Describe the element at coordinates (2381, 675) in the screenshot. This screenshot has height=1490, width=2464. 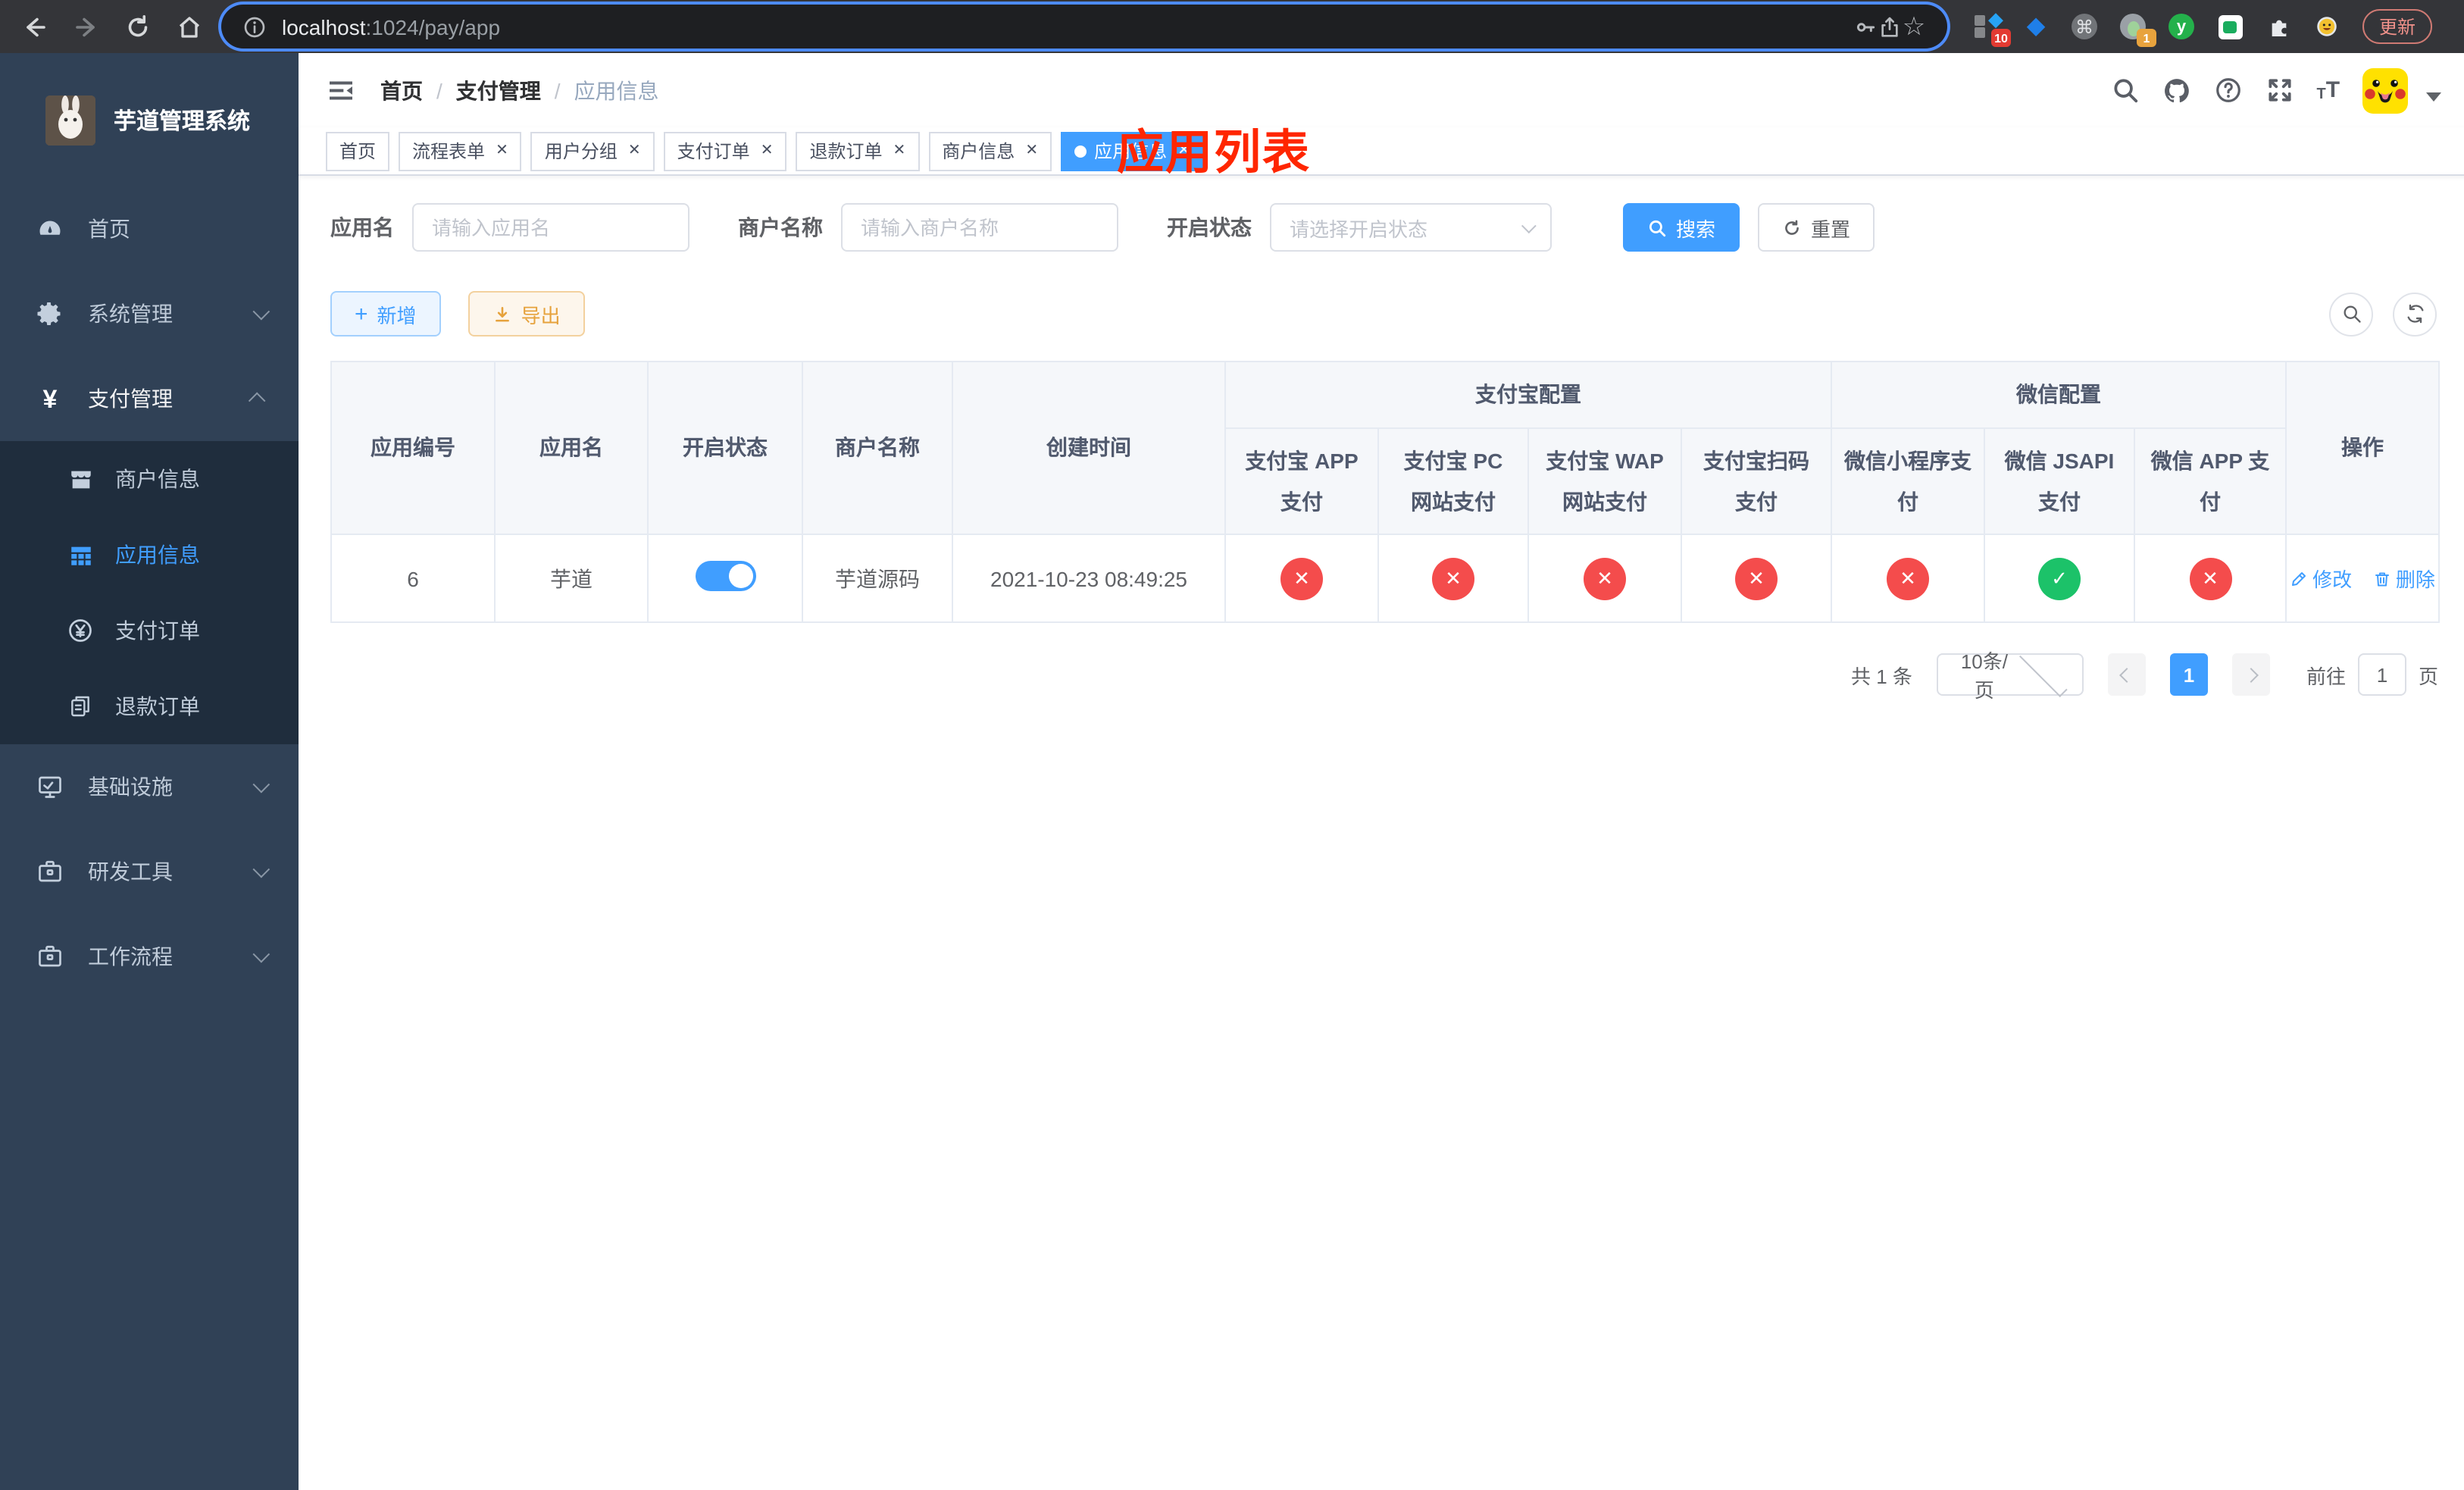
I see `goto-page-input` at that location.